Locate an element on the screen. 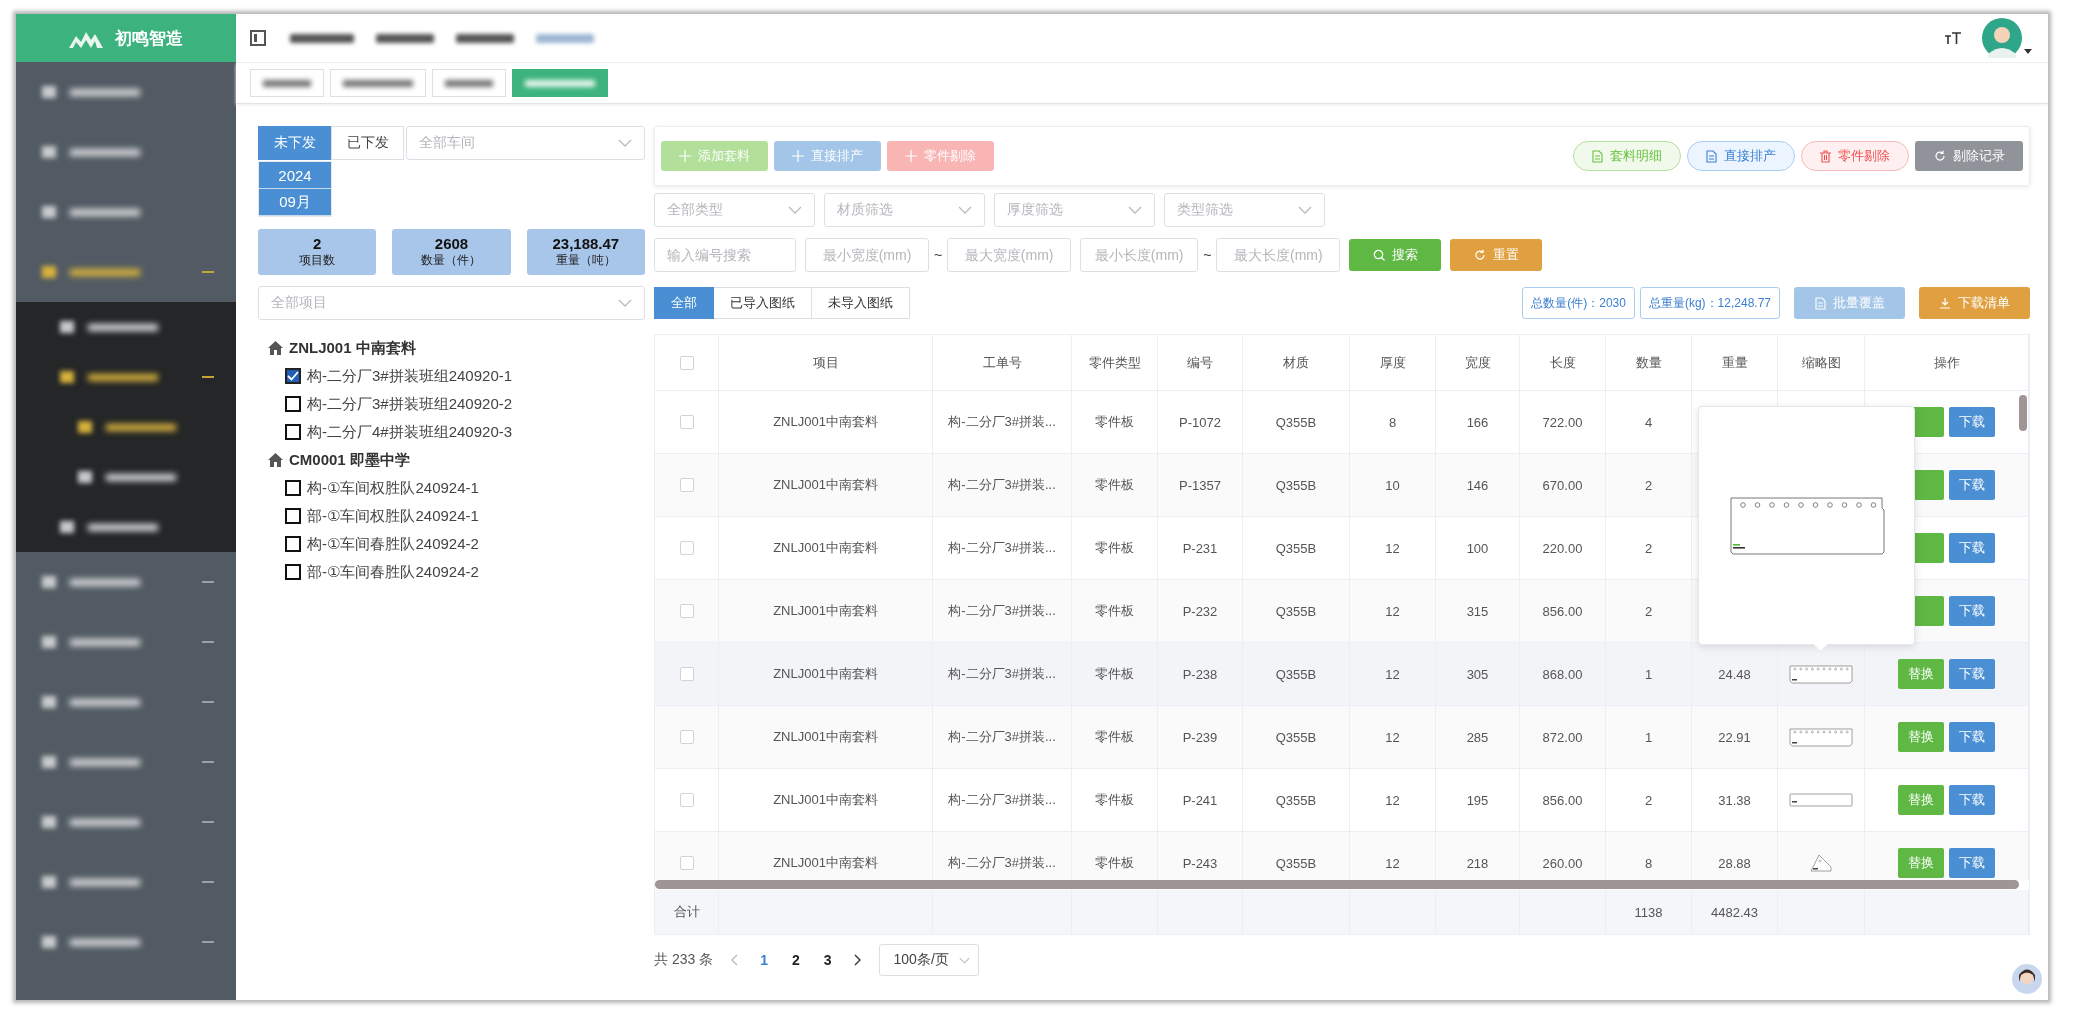 This screenshot has width=2081, height=1027. max-width-field: 最大宽度(mm) is located at coordinates (1009, 254).